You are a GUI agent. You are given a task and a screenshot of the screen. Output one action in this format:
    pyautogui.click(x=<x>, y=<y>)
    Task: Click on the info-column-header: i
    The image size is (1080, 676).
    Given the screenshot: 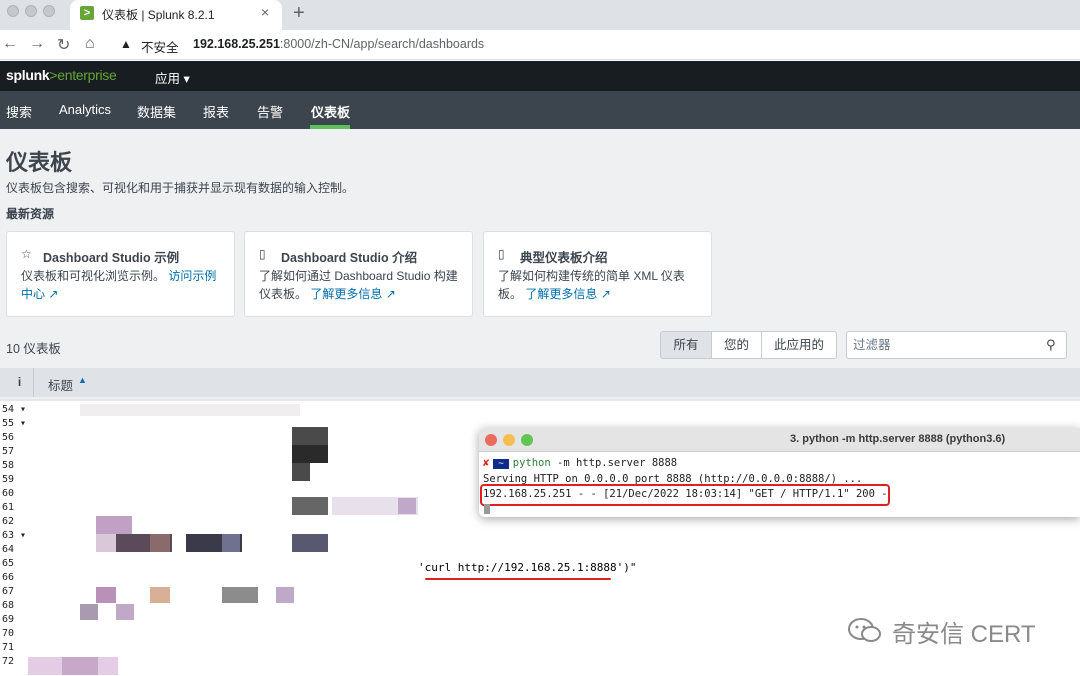 What is the action you would take?
    pyautogui.click(x=20, y=382)
    